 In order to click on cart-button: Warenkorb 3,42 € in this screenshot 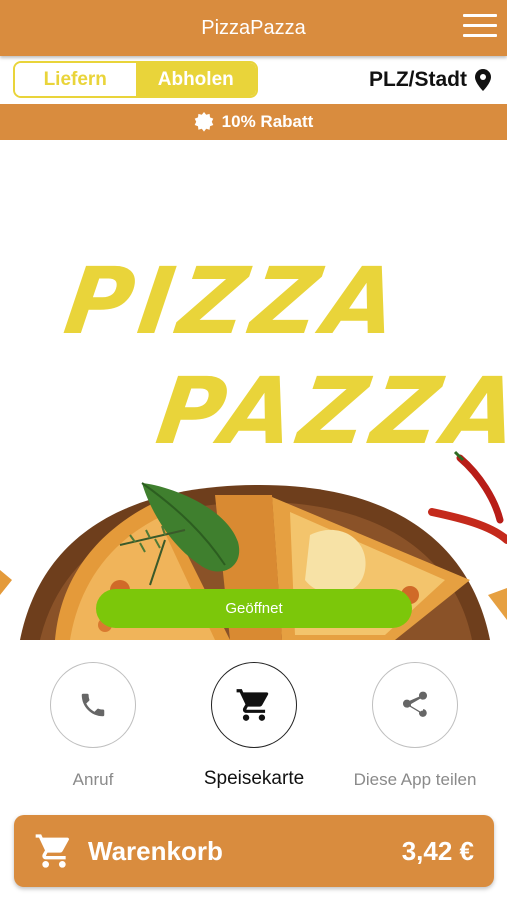, I will do `click(254, 851)`.